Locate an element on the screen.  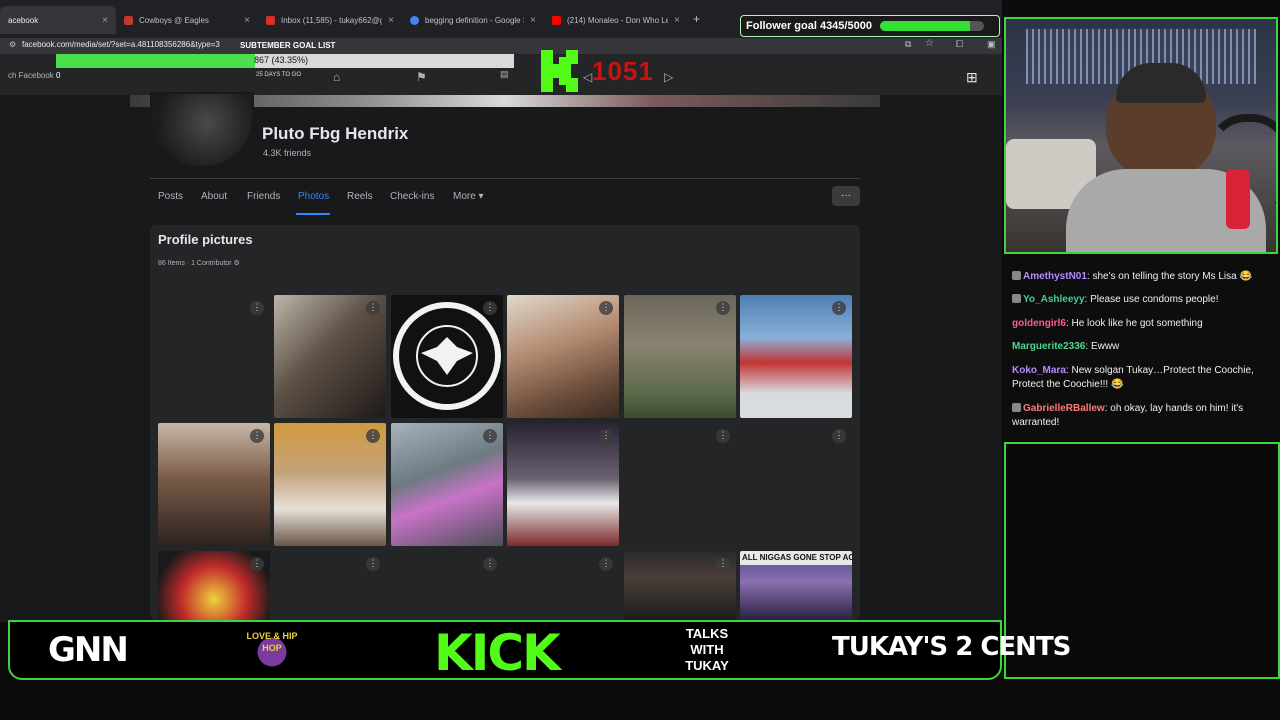
photo-tile: ALL NIGGAS GONE STOP ACTIN is located at coordinates (796, 585).